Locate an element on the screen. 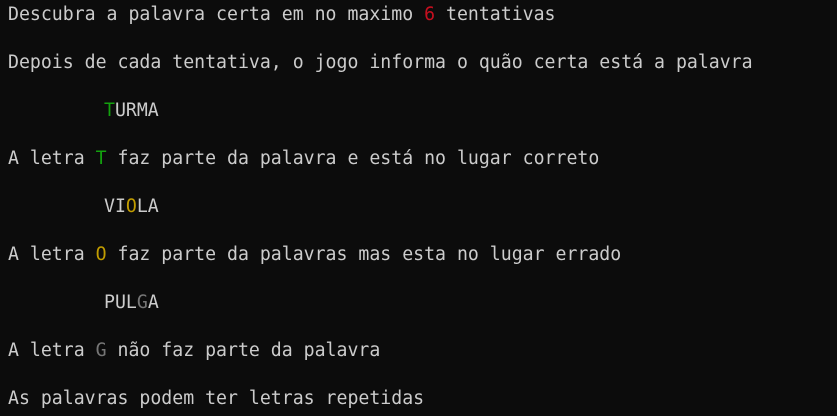 The image size is (837, 416). max-attempts-number: 6 is located at coordinates (430, 14).